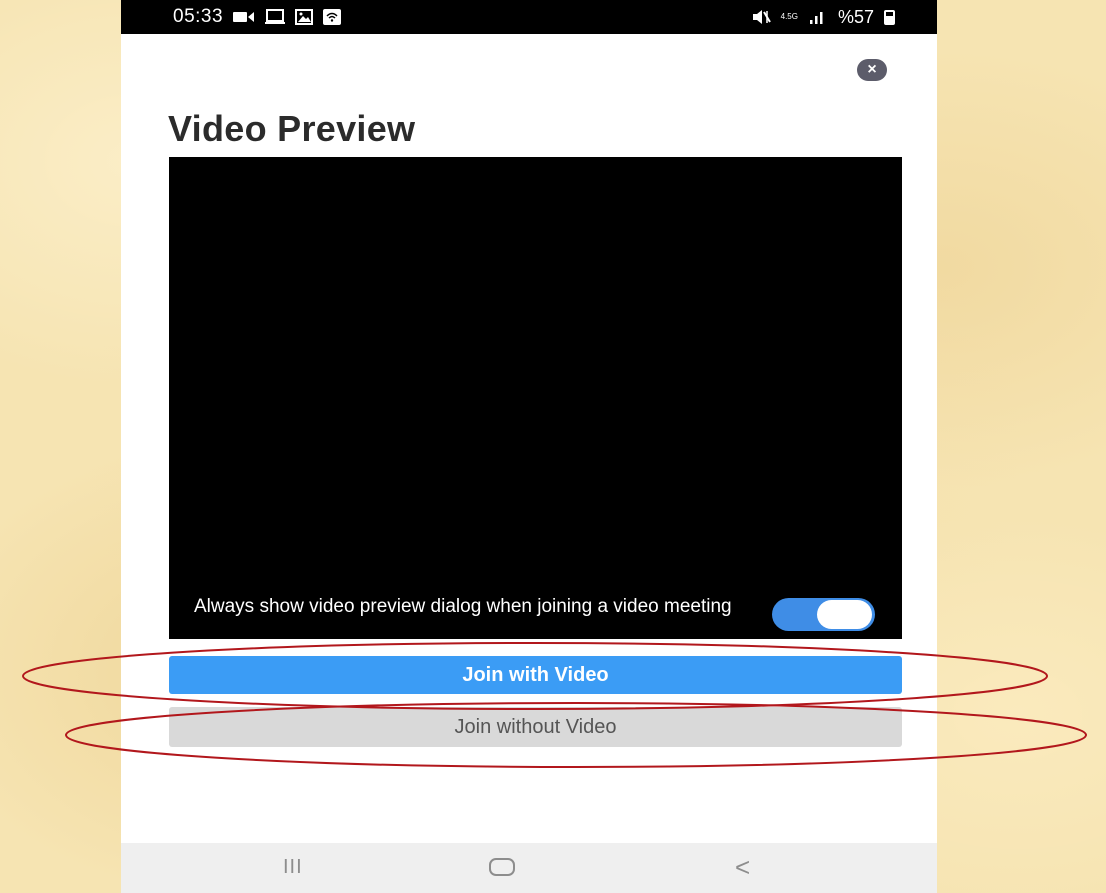 This screenshot has width=1106, height=893. I want to click on join-without-video-button: Join without Video, so click(535, 727).